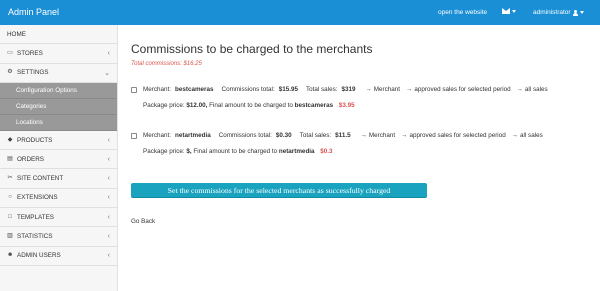  I want to click on sidebar-item-label: TEMPLATES, so click(35, 217).